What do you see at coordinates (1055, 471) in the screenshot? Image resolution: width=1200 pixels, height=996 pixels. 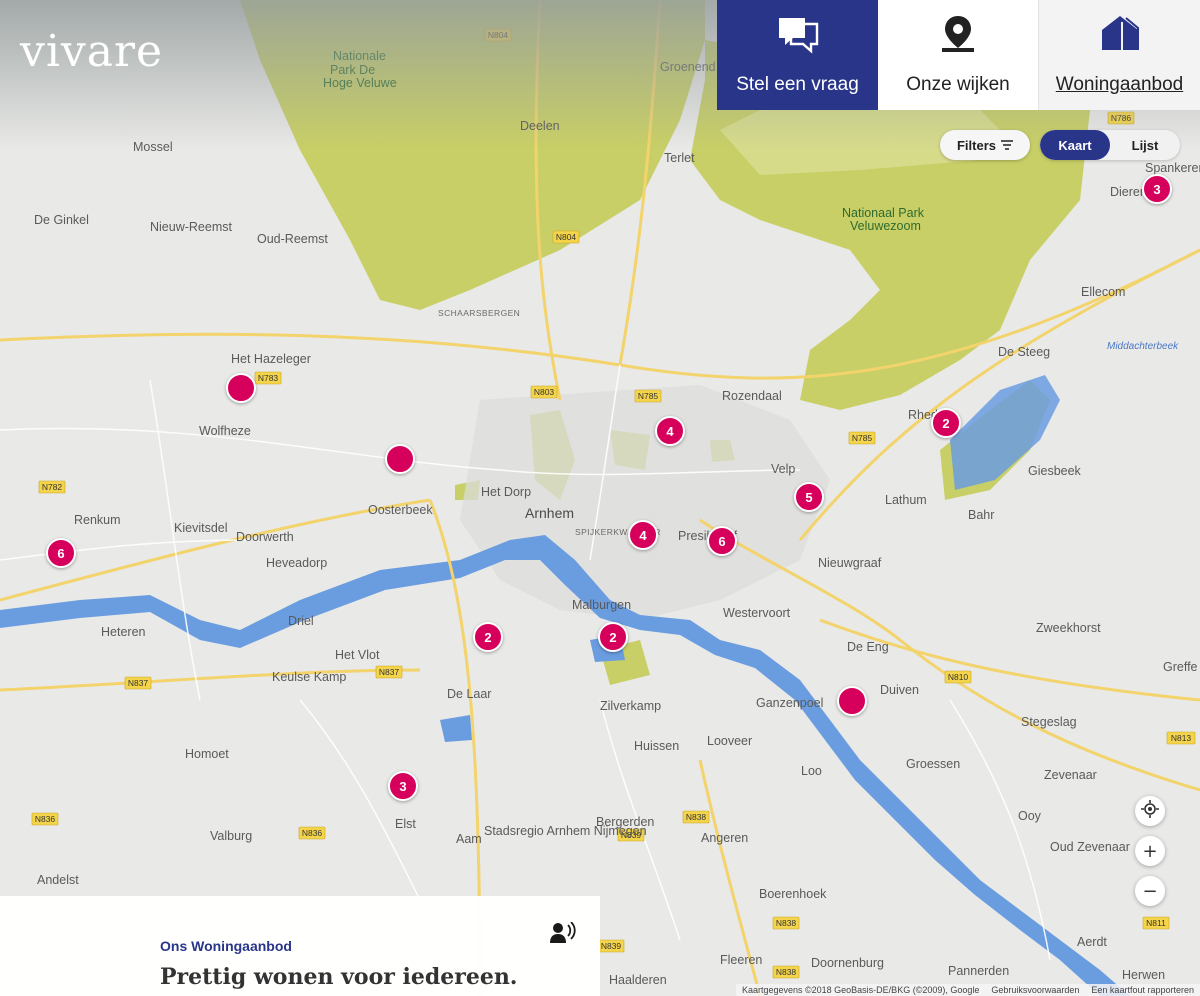 I see `svg-text: Giesbeek` at bounding box center [1055, 471].